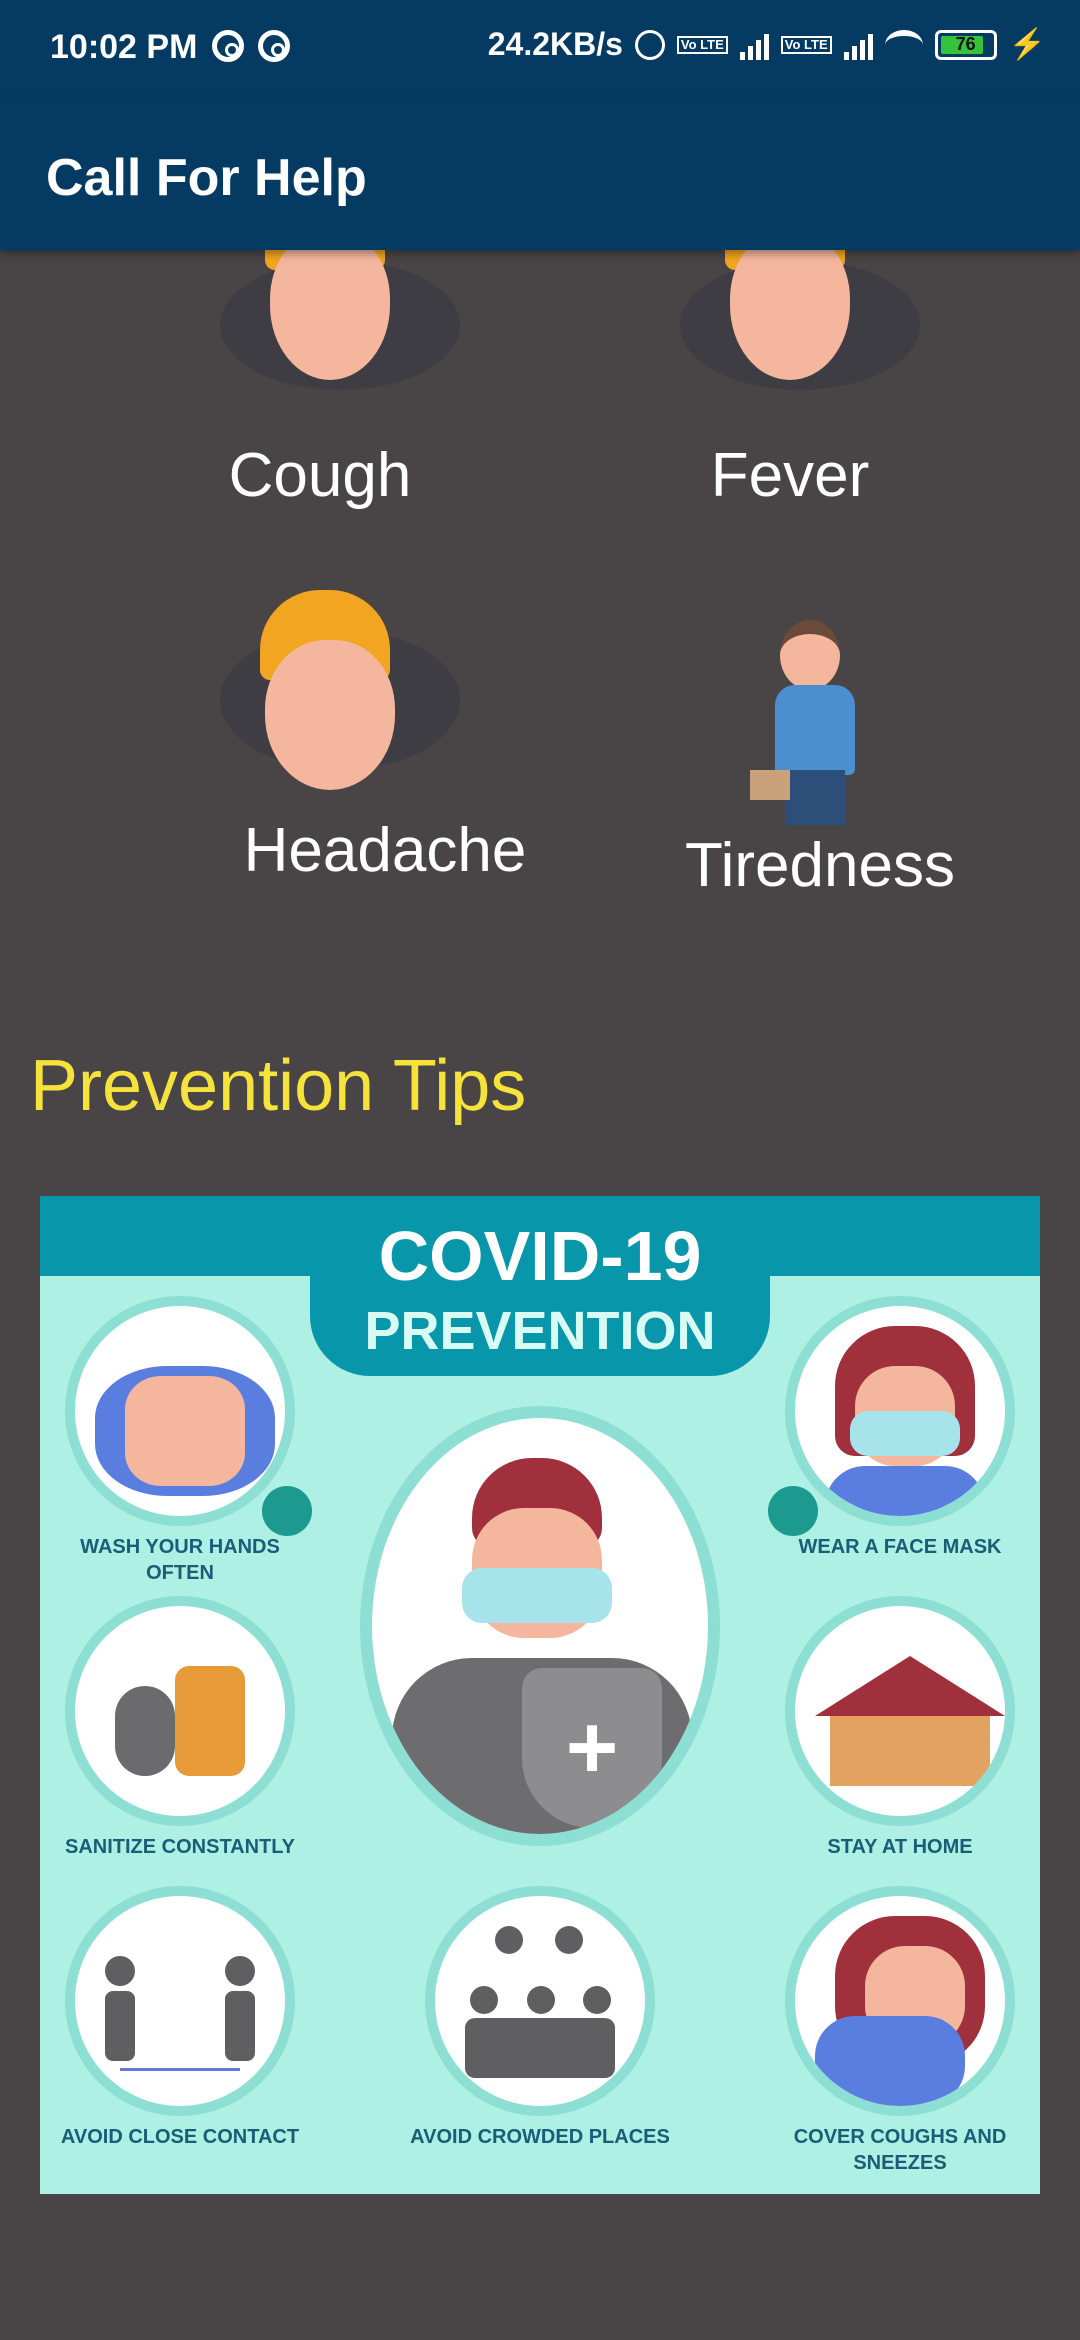 The image size is (1080, 2340). What do you see at coordinates (206, 178) in the screenshot?
I see `page-title: Call For Help` at bounding box center [206, 178].